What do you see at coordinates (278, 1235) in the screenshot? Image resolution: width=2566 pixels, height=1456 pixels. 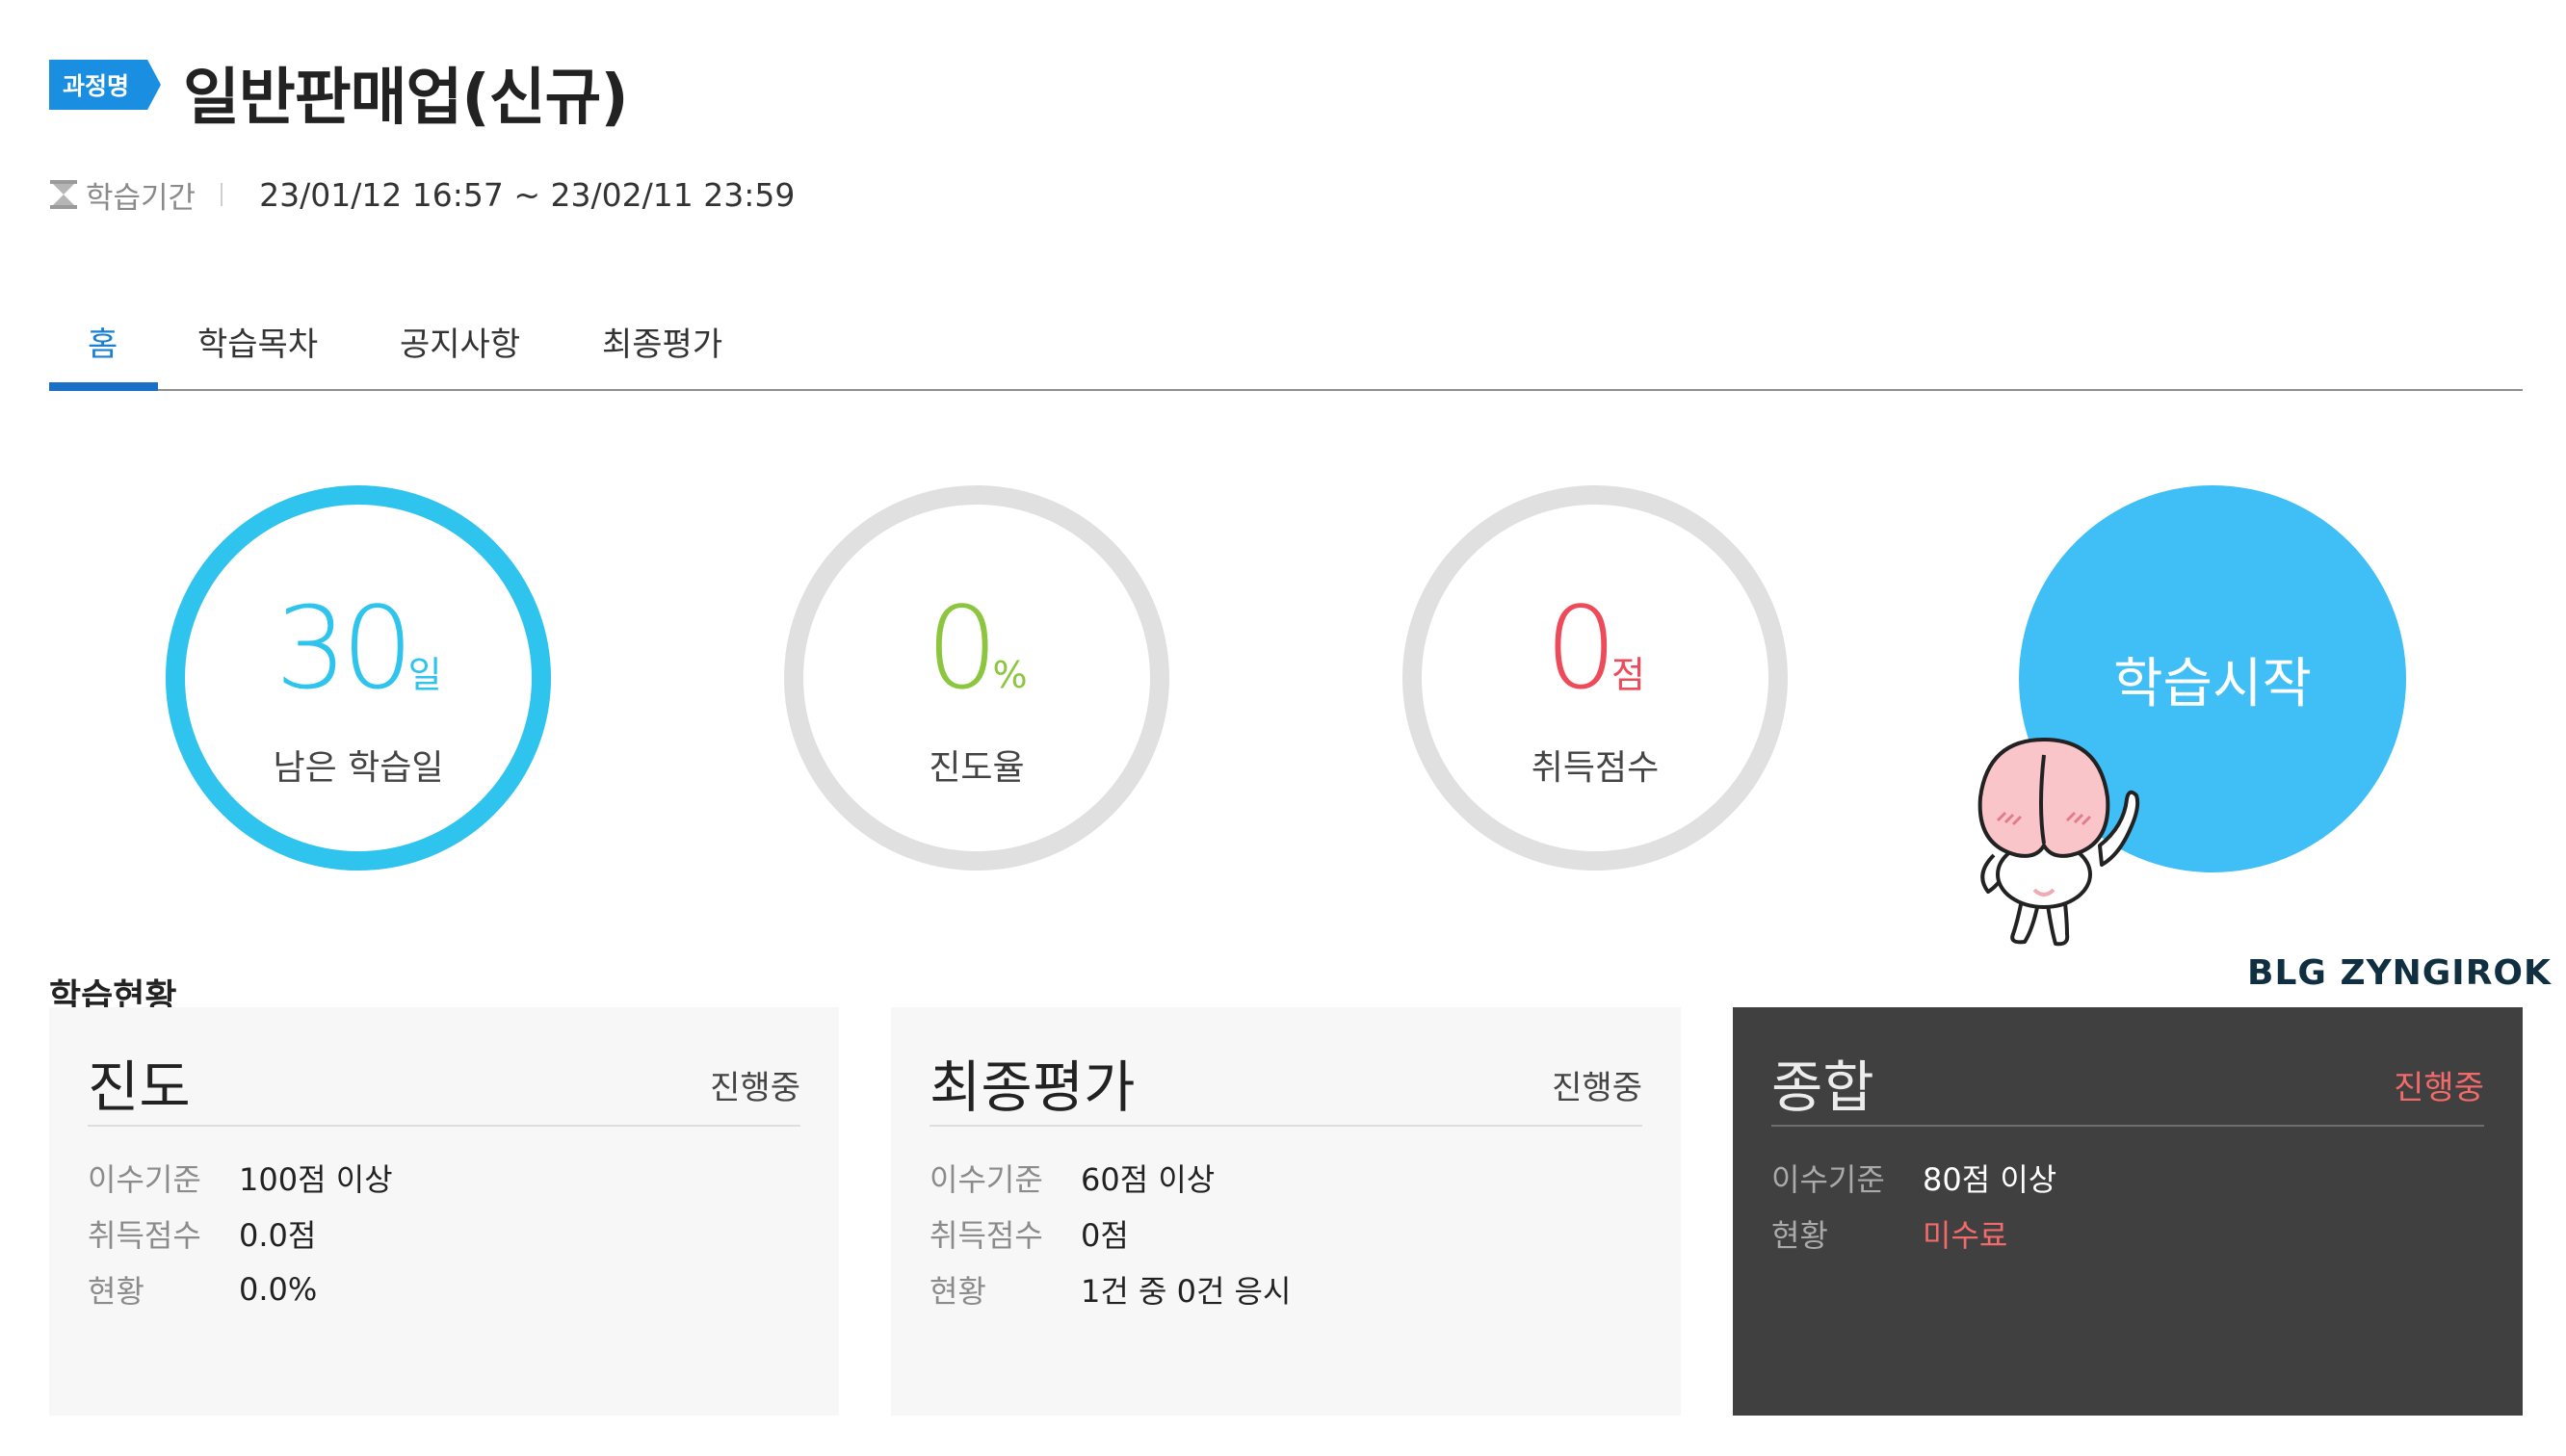 I see `row-value: 0.0점` at bounding box center [278, 1235].